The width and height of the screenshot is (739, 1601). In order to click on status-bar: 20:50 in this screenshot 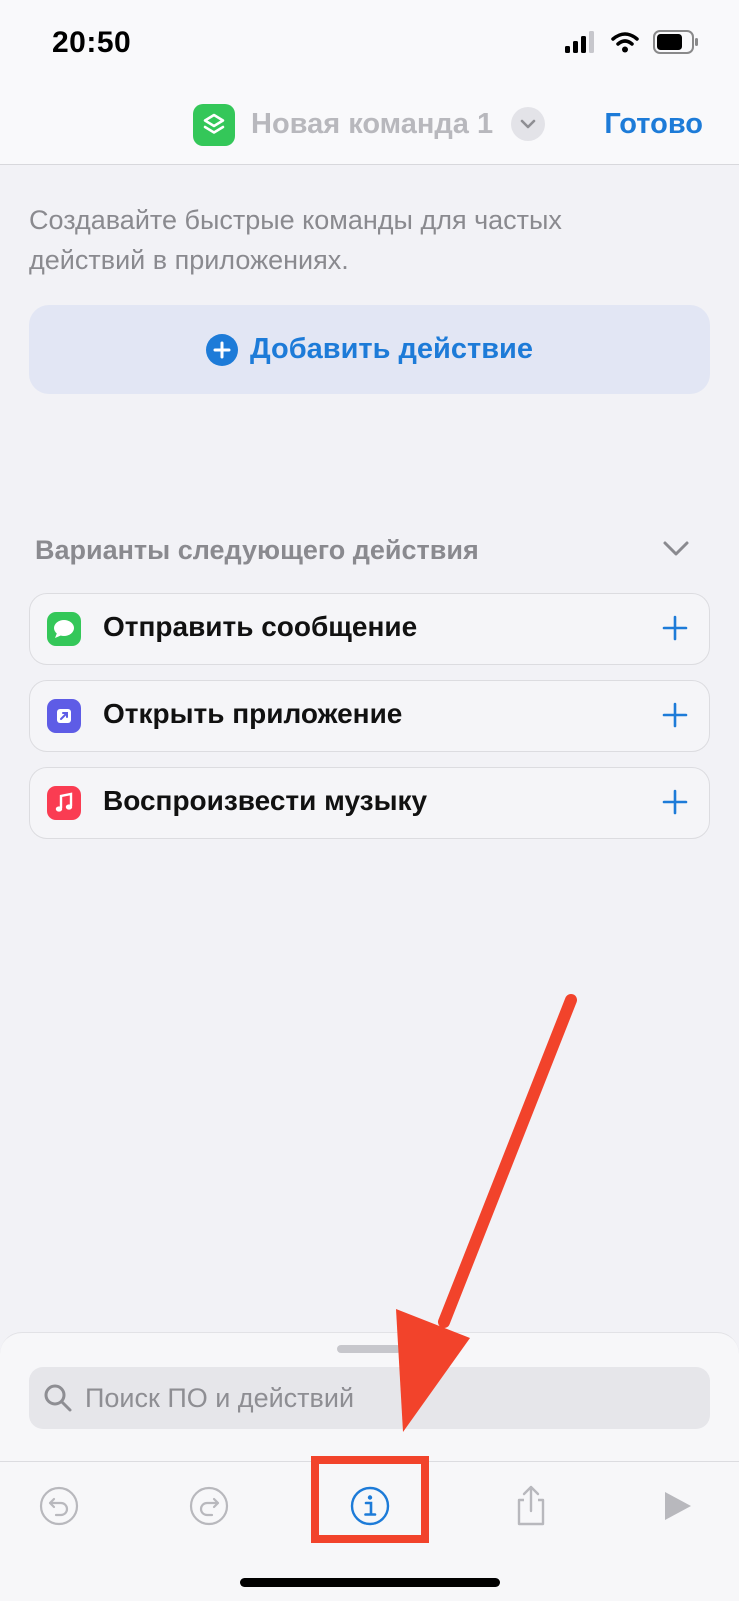, I will do `click(369, 45)`.